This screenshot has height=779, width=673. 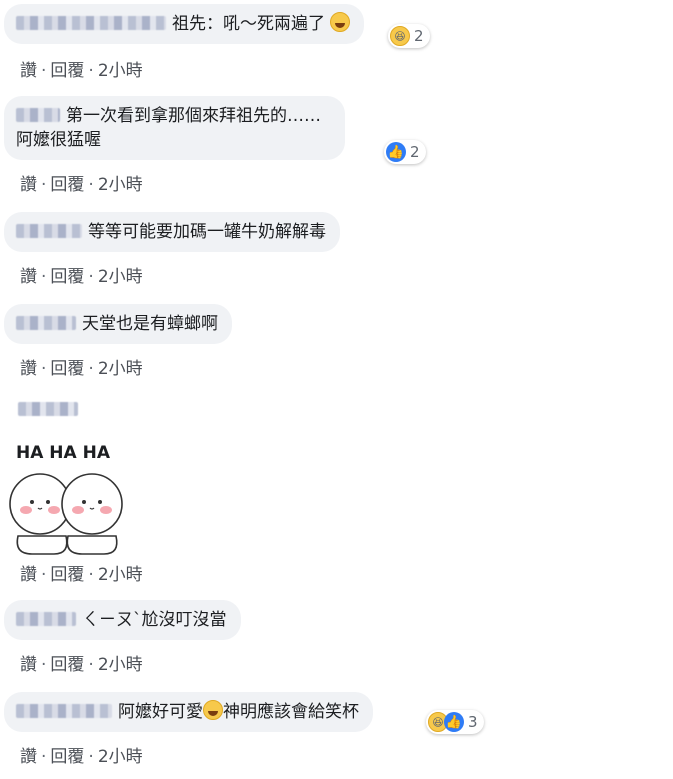 I want to click on comment-bubble: 第一次看到拿那個來拜祖先的…… 阿嬤很猛喔, so click(x=174, y=128).